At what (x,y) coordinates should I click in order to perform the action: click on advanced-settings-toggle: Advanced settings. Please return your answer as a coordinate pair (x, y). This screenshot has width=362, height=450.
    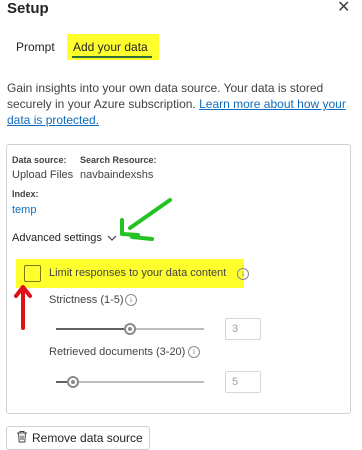
    Looking at the image, I should click on (64, 238).